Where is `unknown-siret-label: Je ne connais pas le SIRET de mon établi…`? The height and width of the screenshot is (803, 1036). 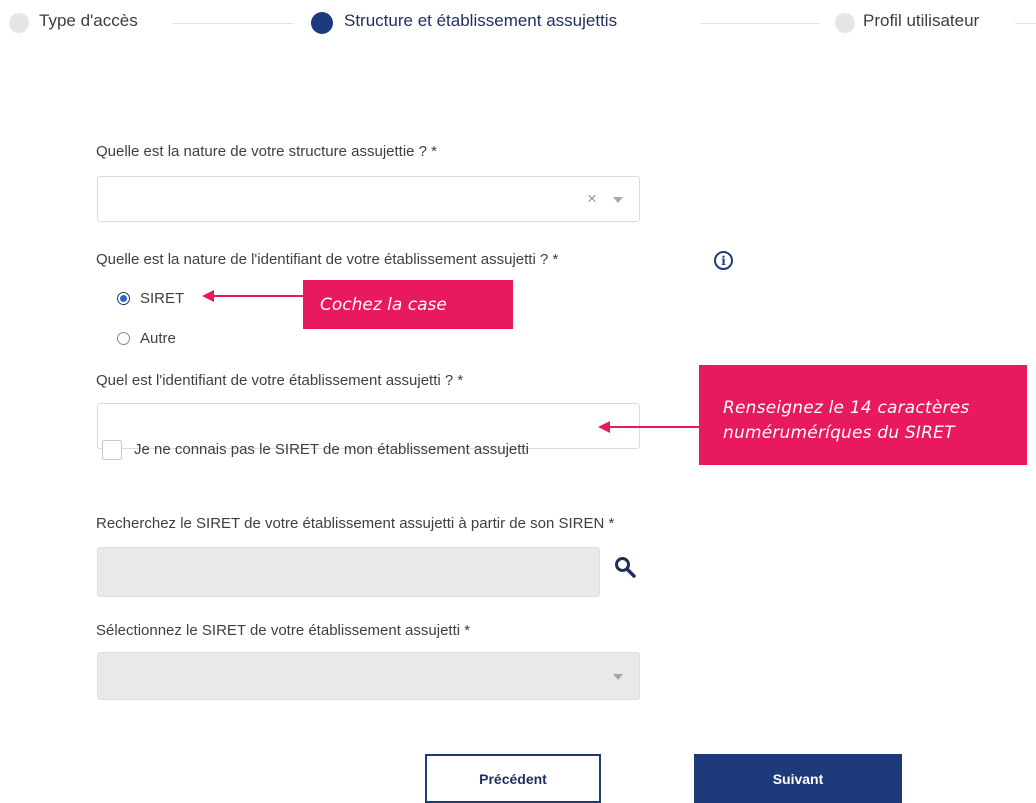
unknown-siret-label: Je ne connais pas le SIRET de mon établi… is located at coordinates (331, 449).